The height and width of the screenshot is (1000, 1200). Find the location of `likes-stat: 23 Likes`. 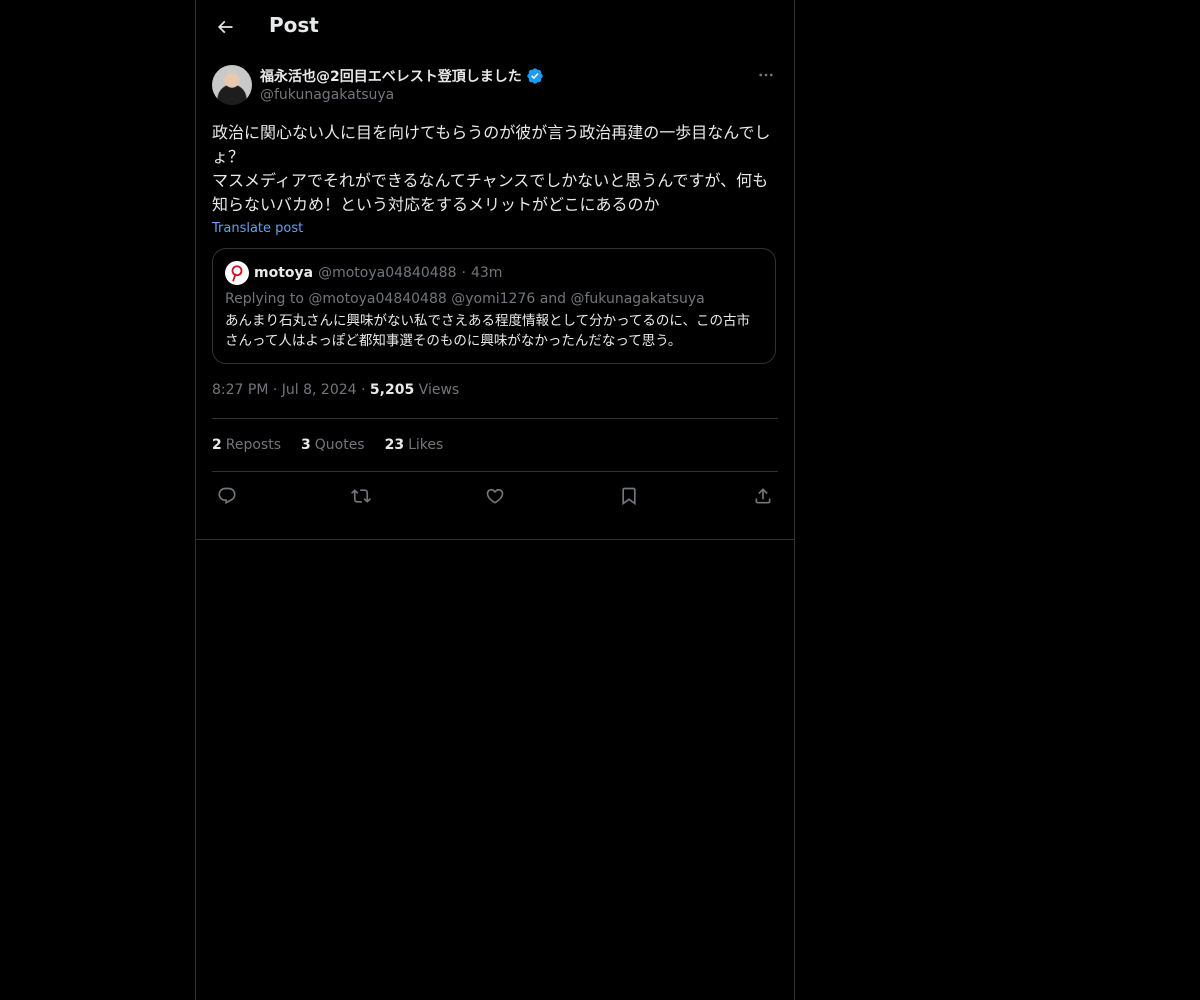

likes-stat: 23 Likes is located at coordinates (414, 445).